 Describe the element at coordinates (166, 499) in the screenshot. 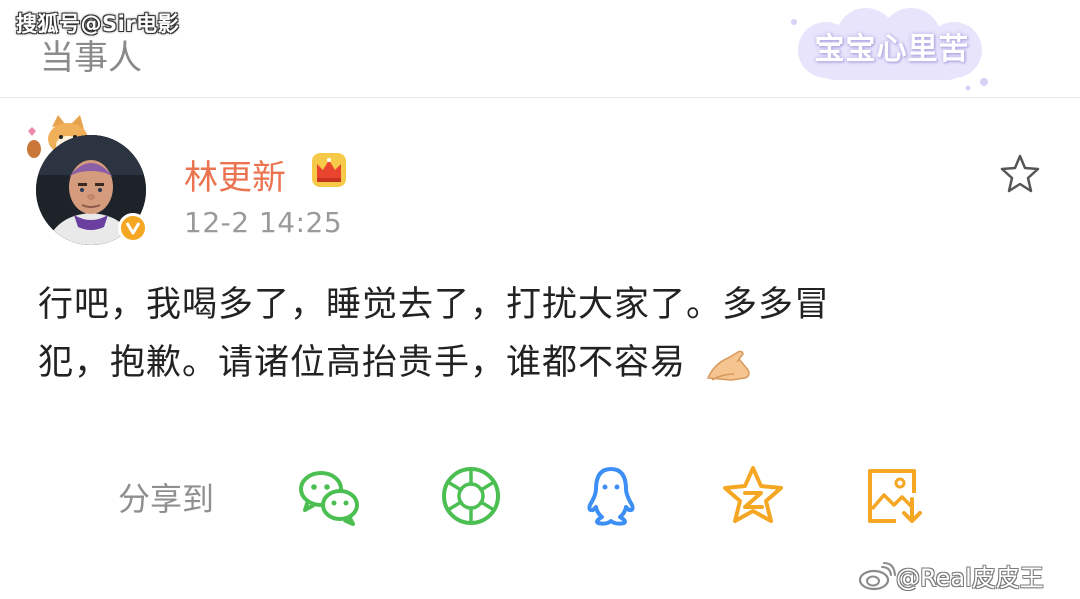

I see `share-label: 分享到` at that location.